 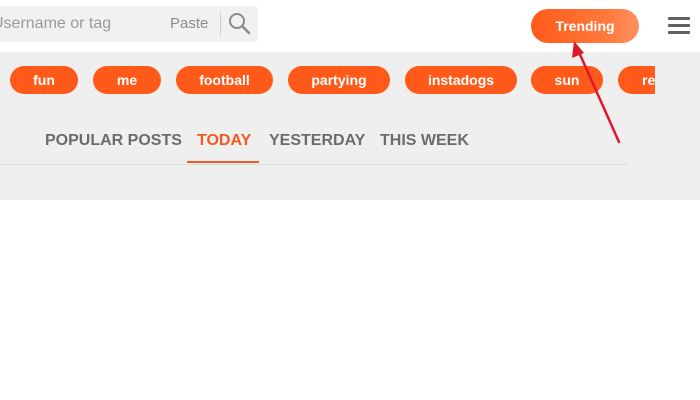 I want to click on tab-this-week: THIS WEEK, so click(x=424, y=142).